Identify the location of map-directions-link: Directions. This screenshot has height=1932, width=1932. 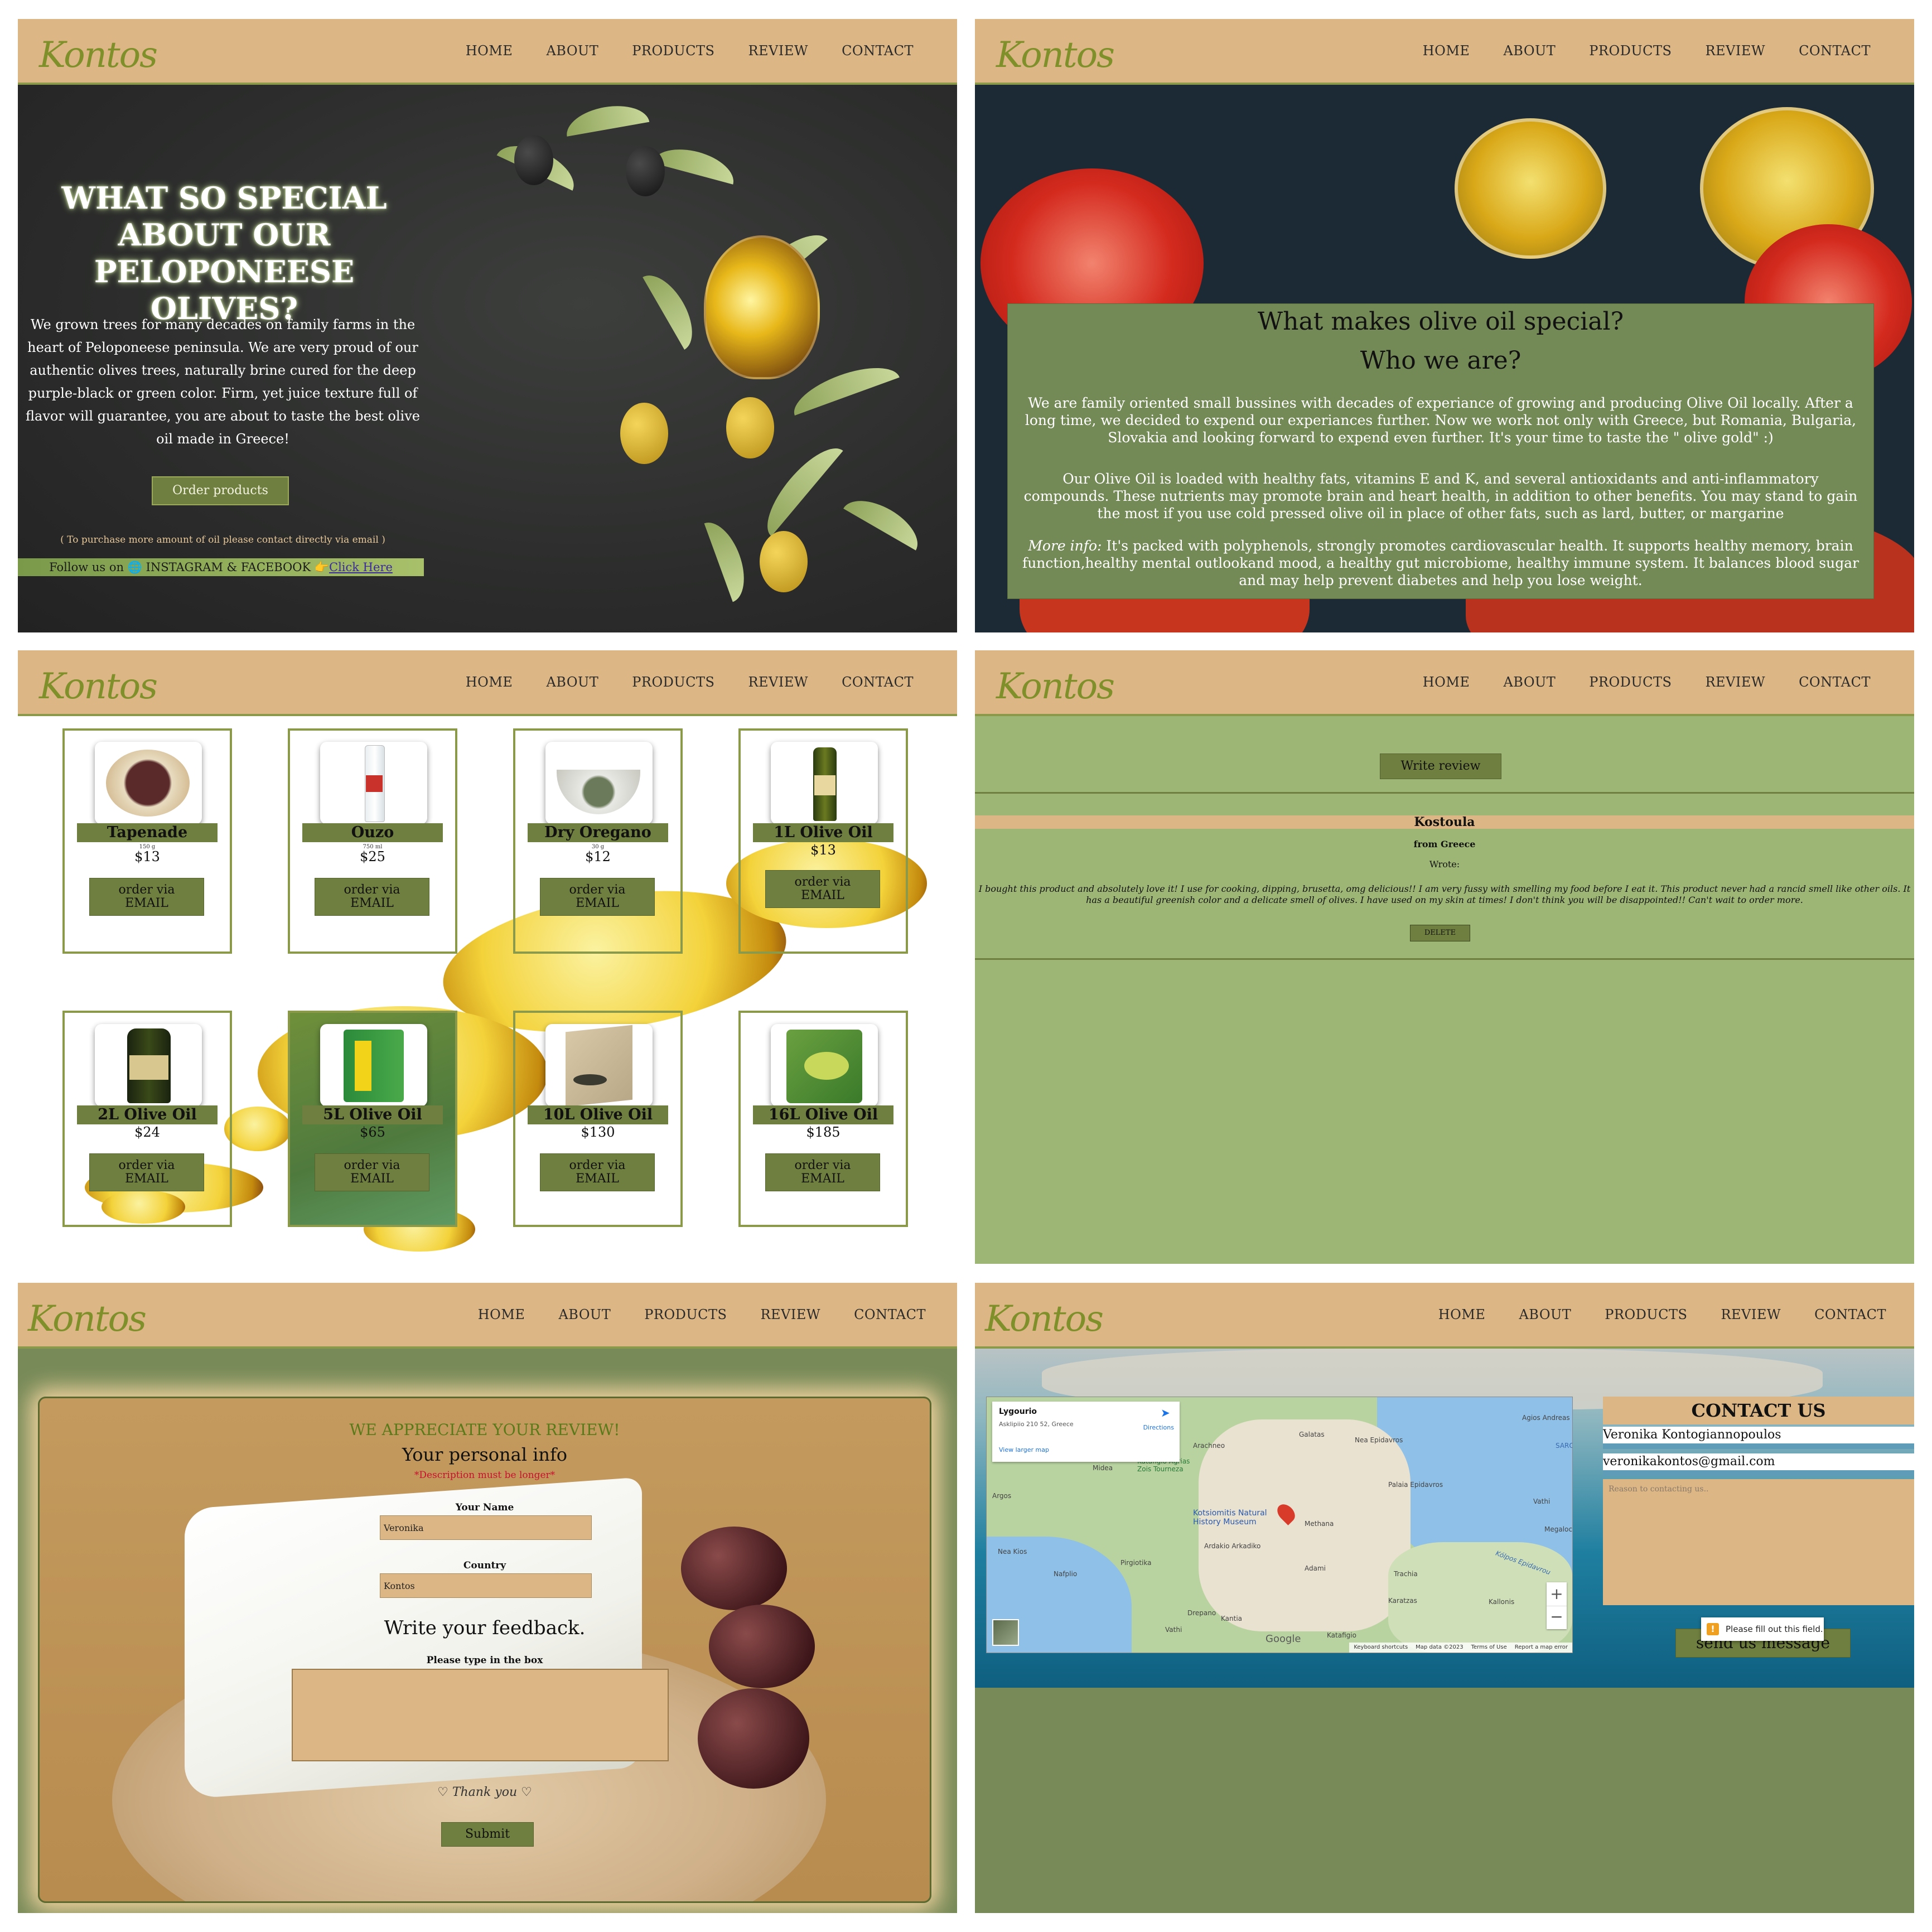
(1158, 1427).